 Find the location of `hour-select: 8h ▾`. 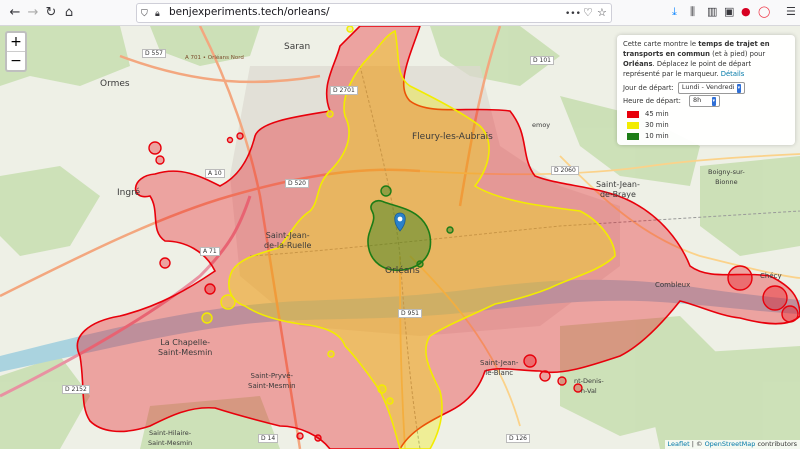

hour-select: 8h ▾ is located at coordinates (704, 101).